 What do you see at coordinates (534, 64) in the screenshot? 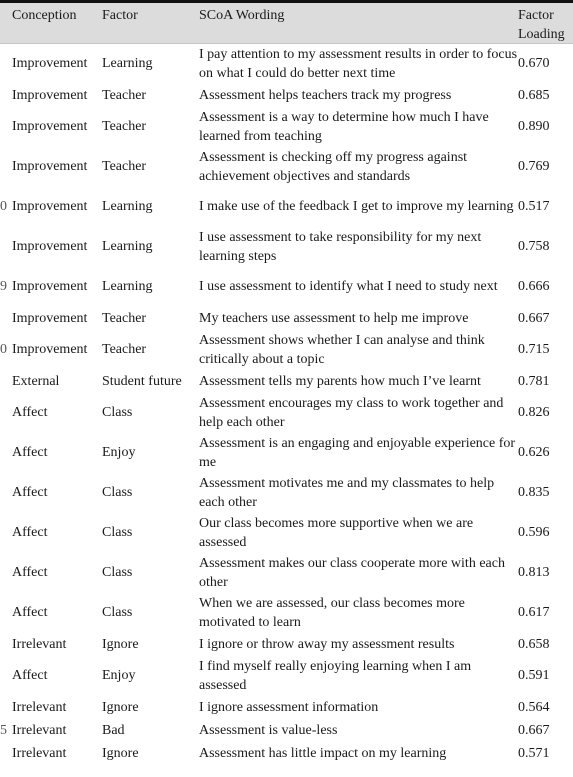
I see `cell-loading: 0.670` at bounding box center [534, 64].